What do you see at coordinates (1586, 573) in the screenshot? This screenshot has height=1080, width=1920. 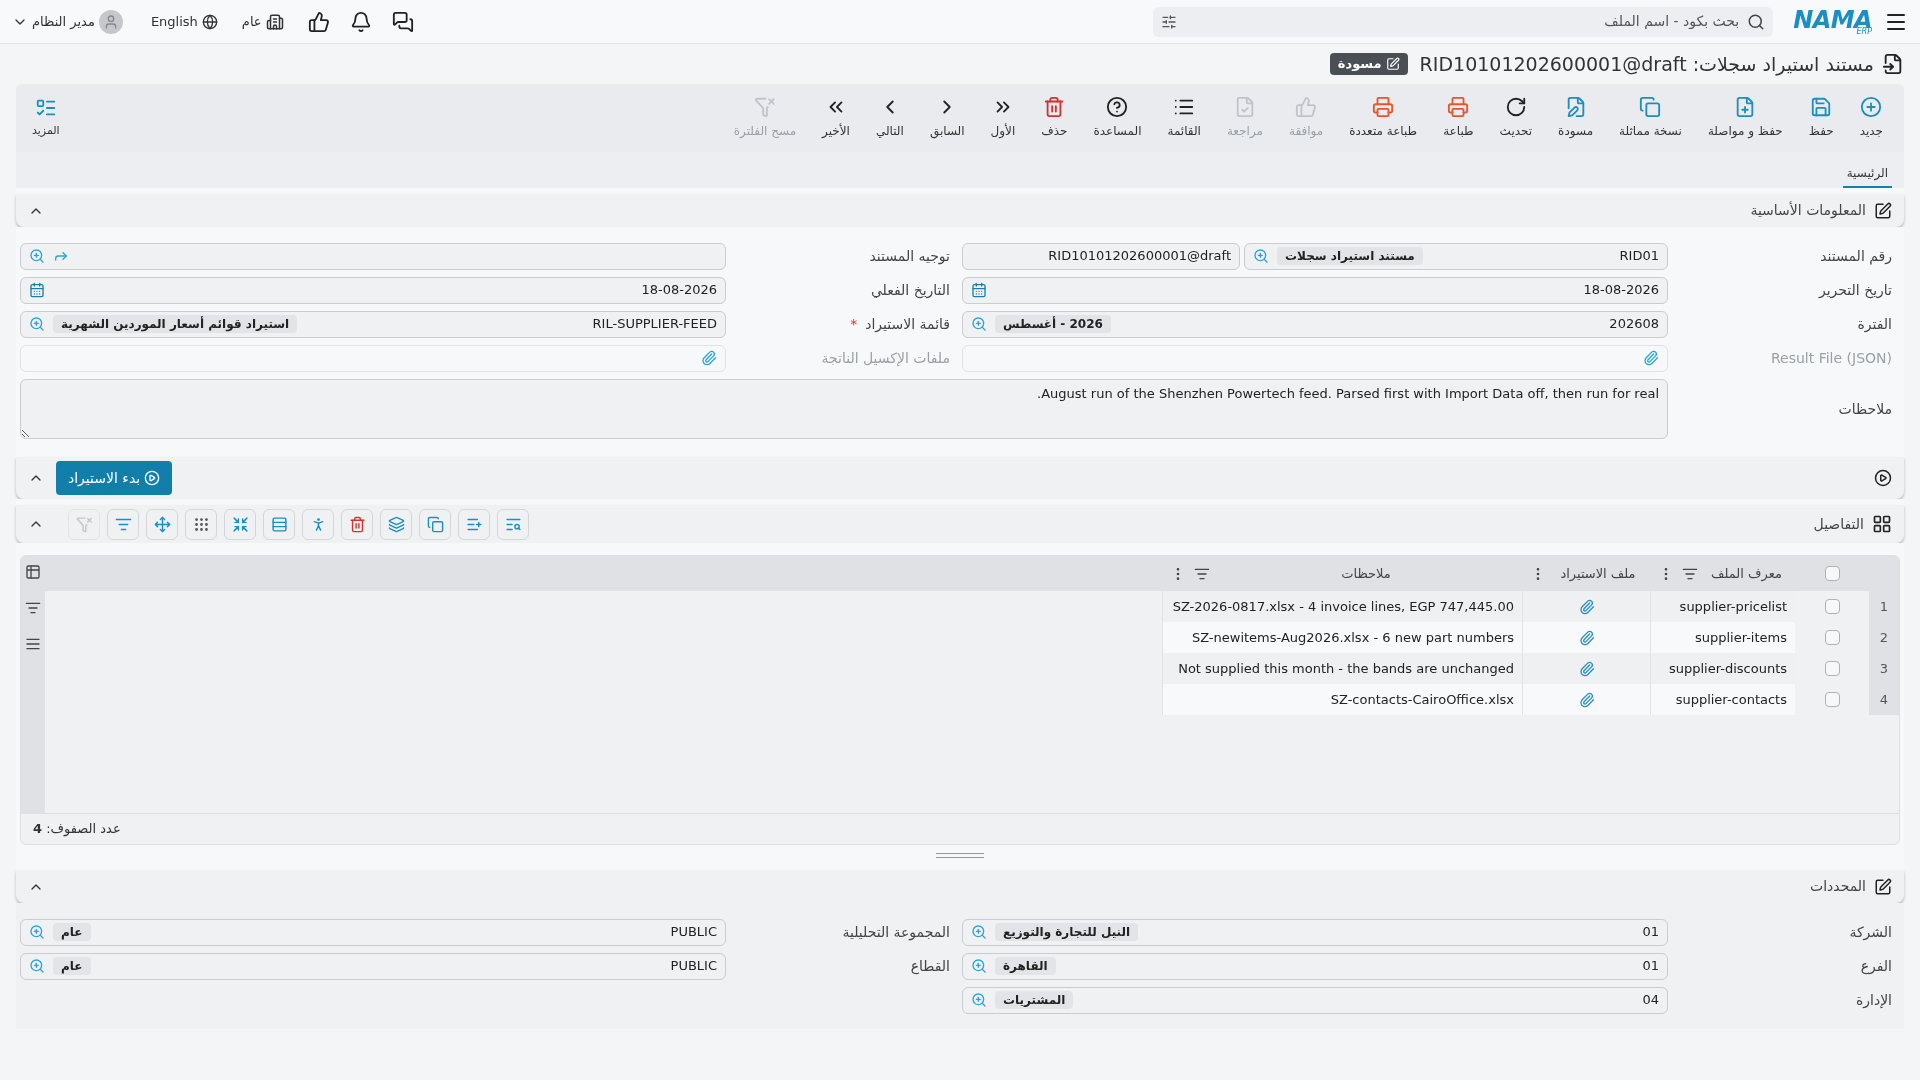 I see `column-header: ملف الاستيراد` at bounding box center [1586, 573].